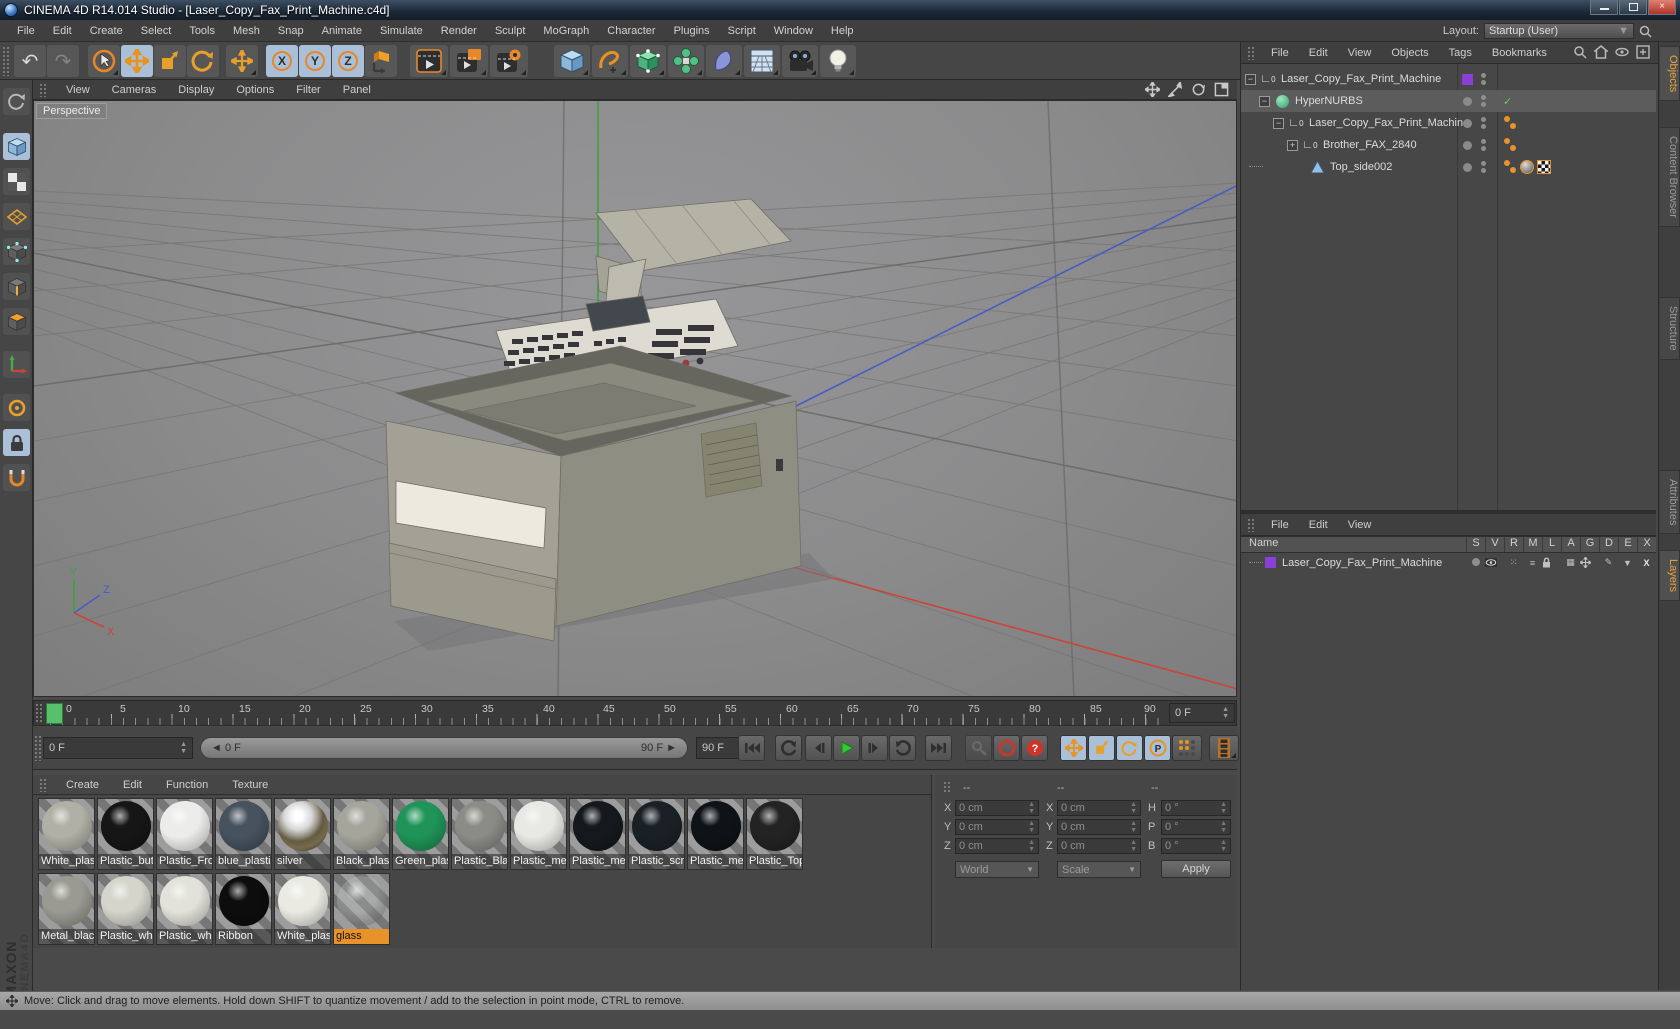 Image resolution: width=1680 pixels, height=1029 pixels. What do you see at coordinates (648, 61) in the screenshot?
I see `add-hypernurbs-button` at bounding box center [648, 61].